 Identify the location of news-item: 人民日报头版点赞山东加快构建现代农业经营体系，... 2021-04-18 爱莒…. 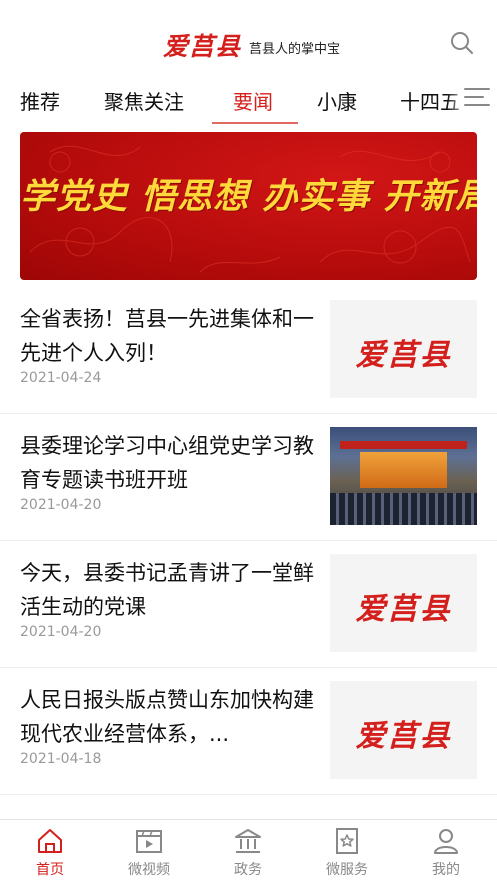
(248, 732).